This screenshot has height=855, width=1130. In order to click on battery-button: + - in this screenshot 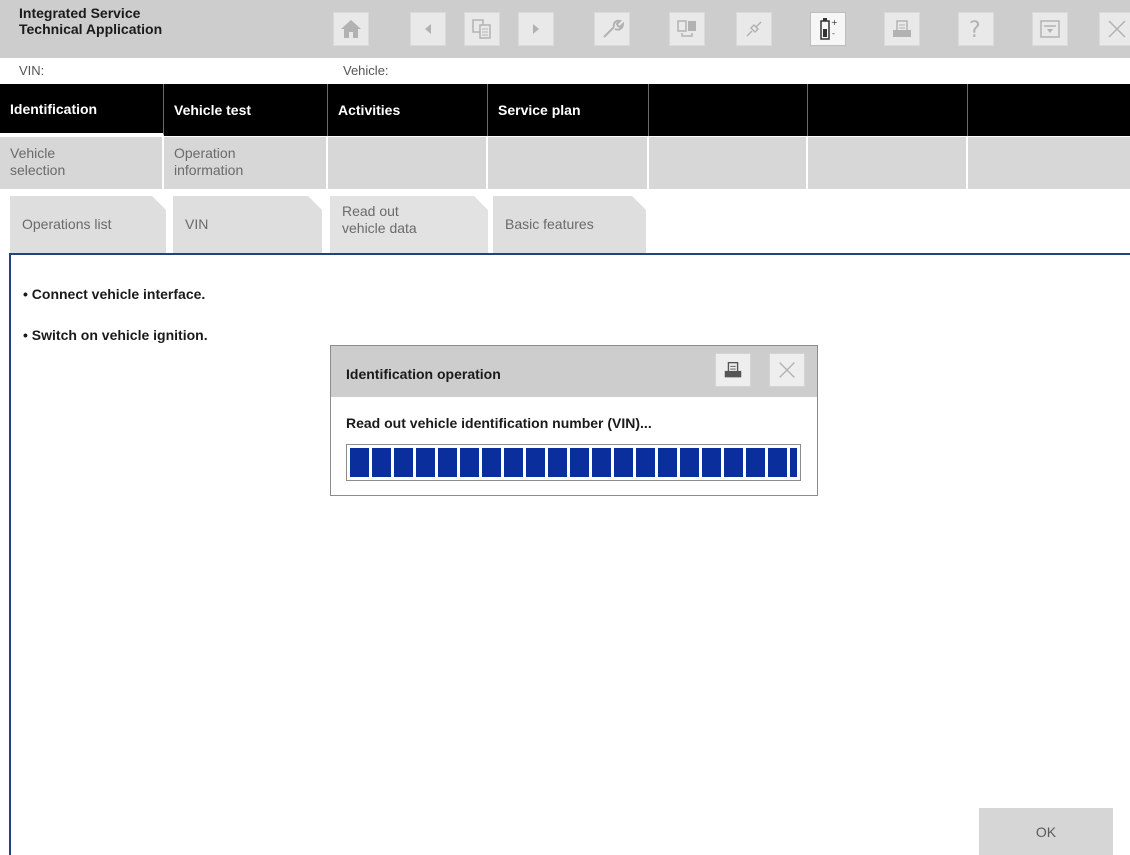, I will do `click(828, 29)`.